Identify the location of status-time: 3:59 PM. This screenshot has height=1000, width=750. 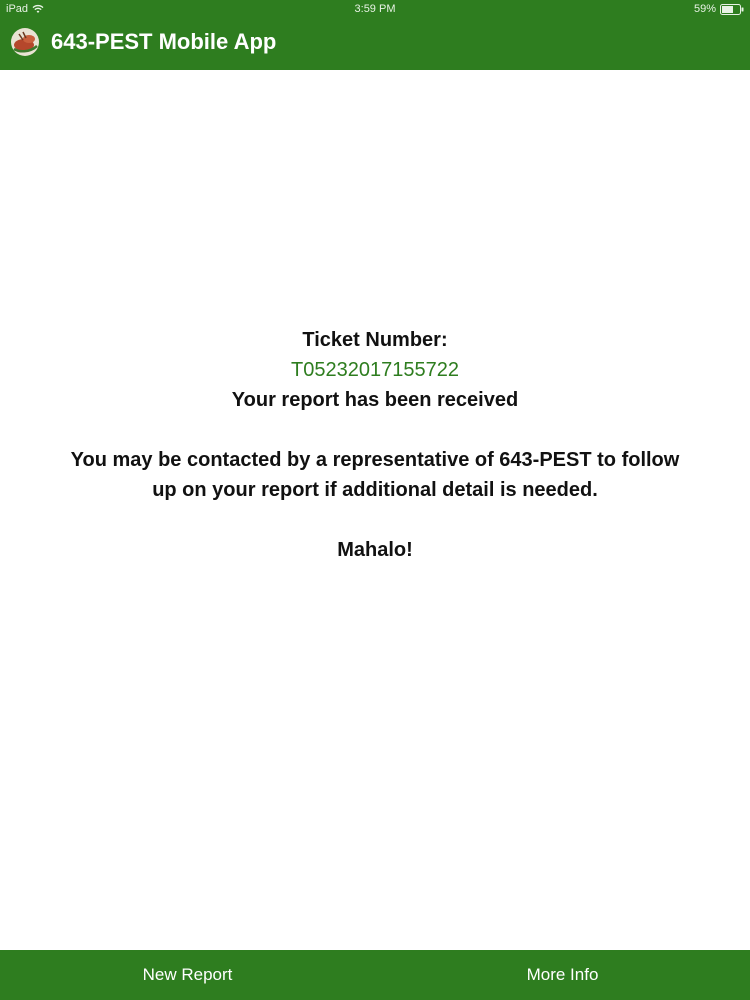
(375, 9).